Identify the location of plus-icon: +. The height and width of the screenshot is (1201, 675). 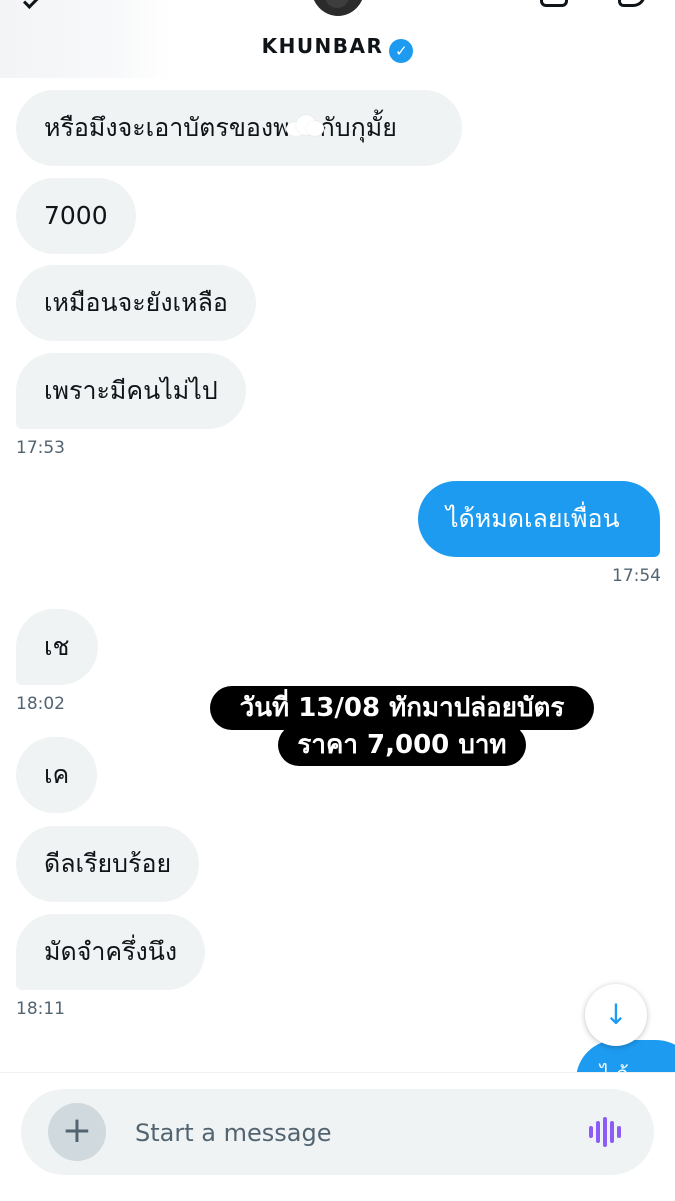
(77, 1130).